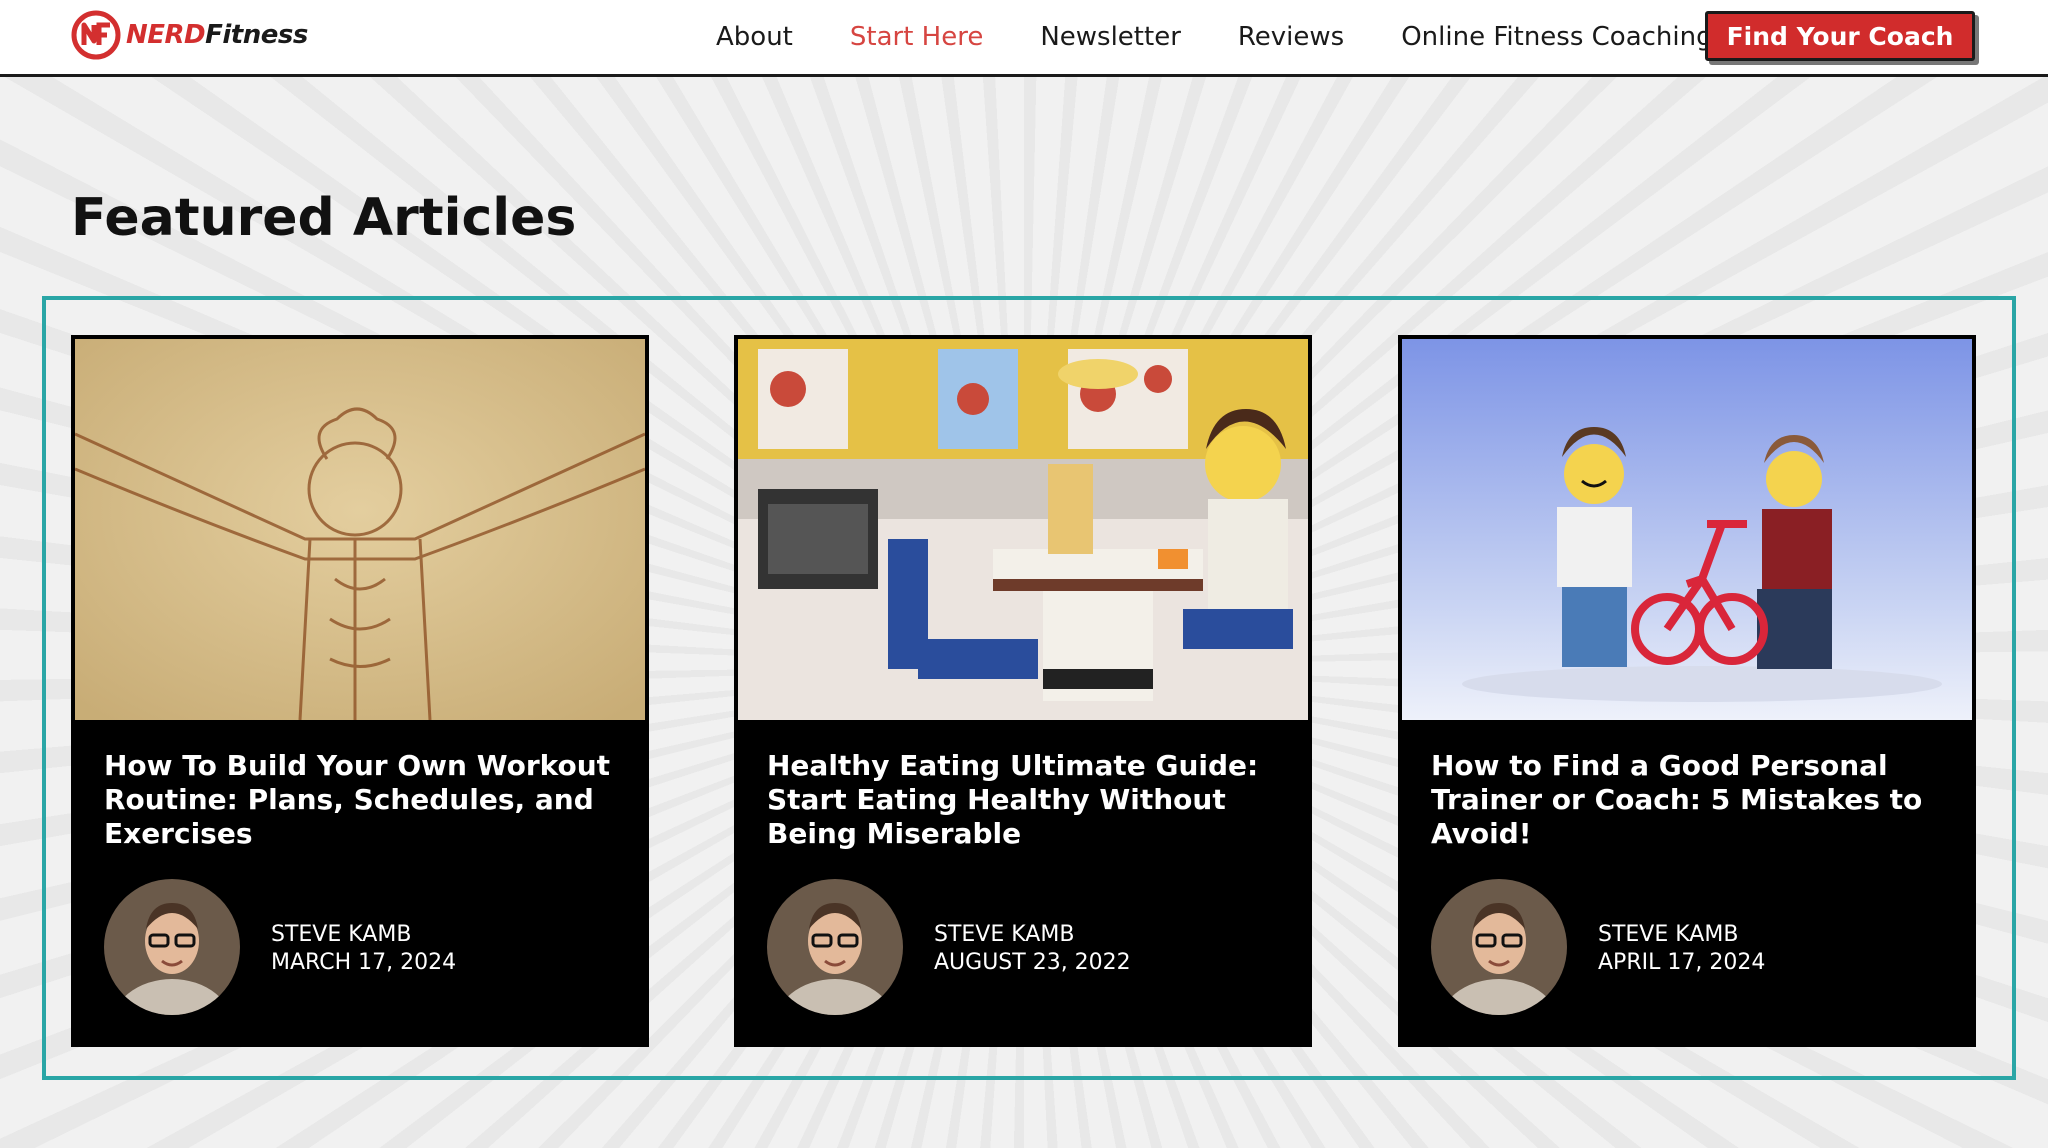  I want to click on article-meta: STEVE KAMB AUGUST 23, 2022, so click(1032, 949).